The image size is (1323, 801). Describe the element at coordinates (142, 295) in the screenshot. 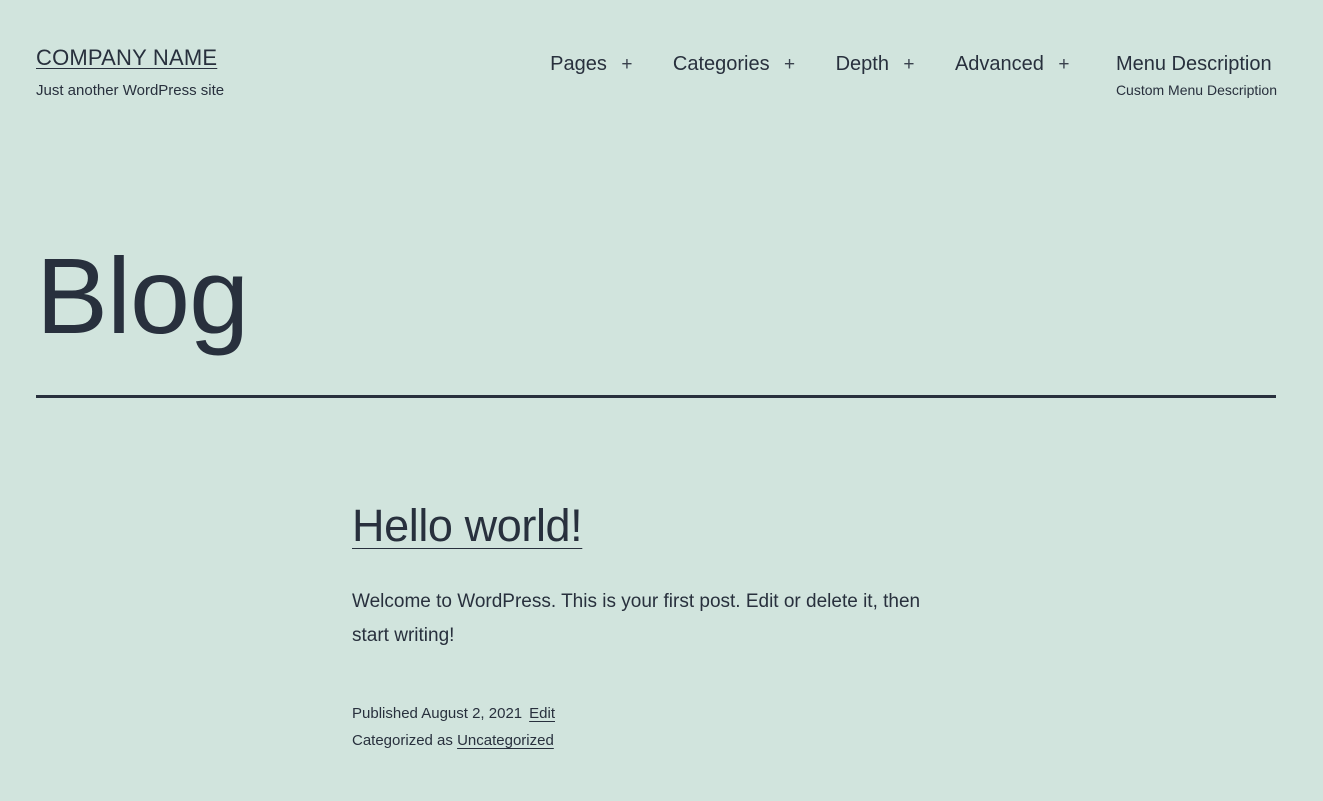

I see `page-title: Blog` at that location.